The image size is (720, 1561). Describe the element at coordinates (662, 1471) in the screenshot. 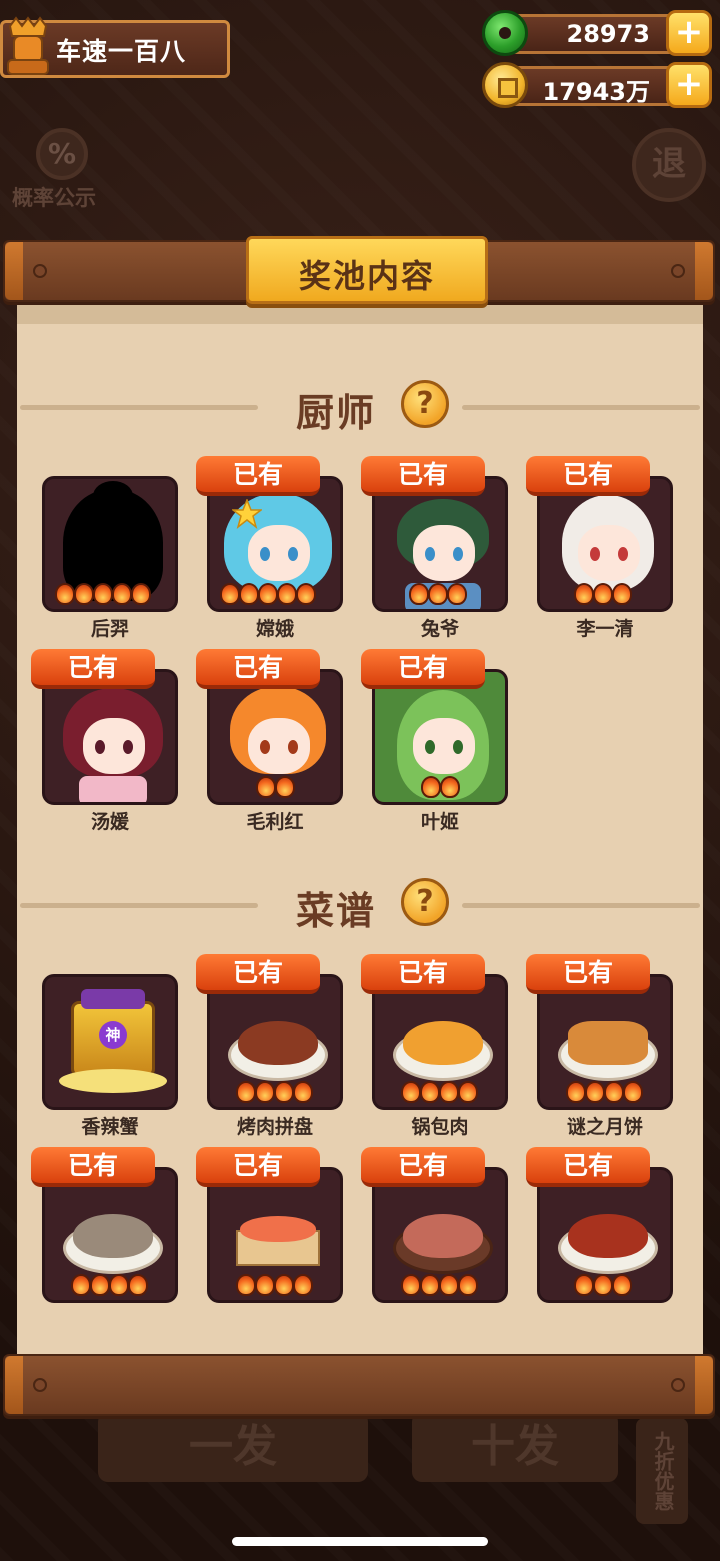

I see `discount-tag: 九折优惠` at that location.